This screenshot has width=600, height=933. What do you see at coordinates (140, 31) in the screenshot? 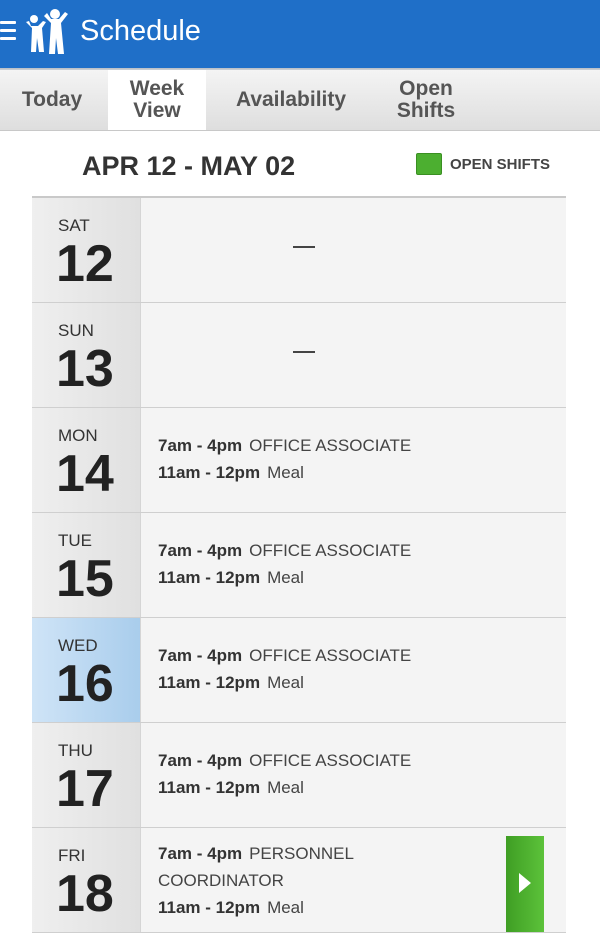
I see `app-title: Schedule` at bounding box center [140, 31].